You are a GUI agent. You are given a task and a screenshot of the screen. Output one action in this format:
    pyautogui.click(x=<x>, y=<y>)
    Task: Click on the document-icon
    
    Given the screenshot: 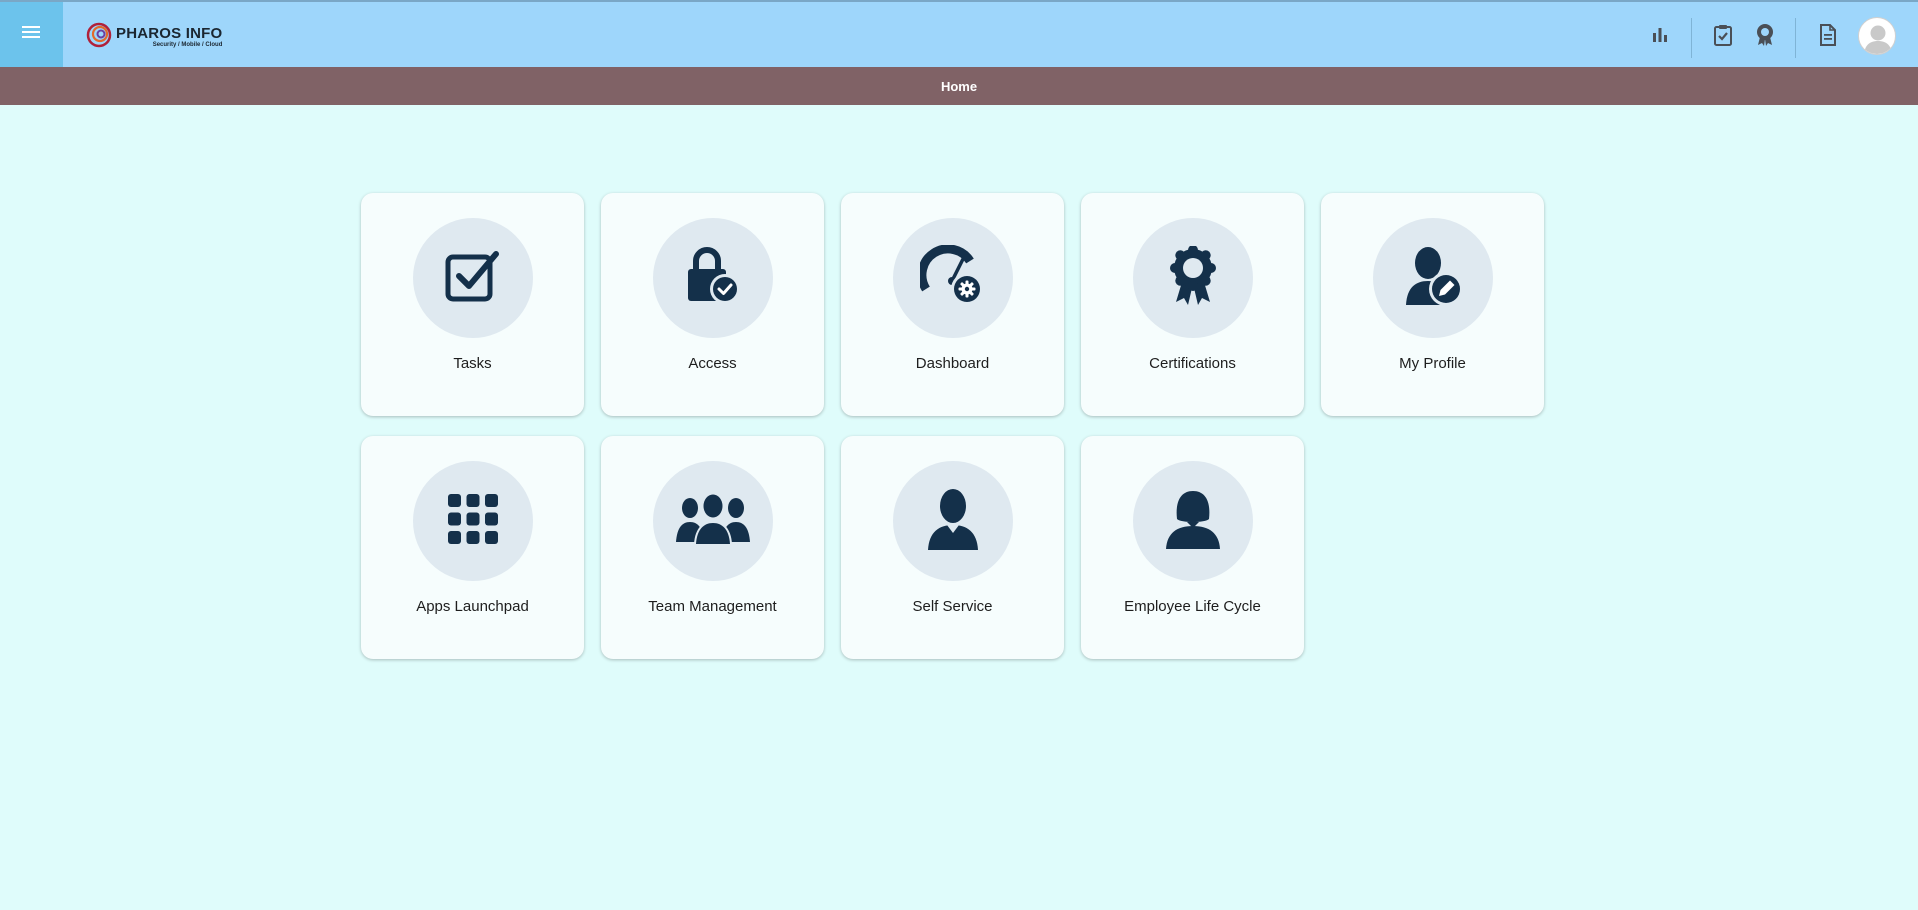 What is the action you would take?
    pyautogui.click(x=1828, y=35)
    